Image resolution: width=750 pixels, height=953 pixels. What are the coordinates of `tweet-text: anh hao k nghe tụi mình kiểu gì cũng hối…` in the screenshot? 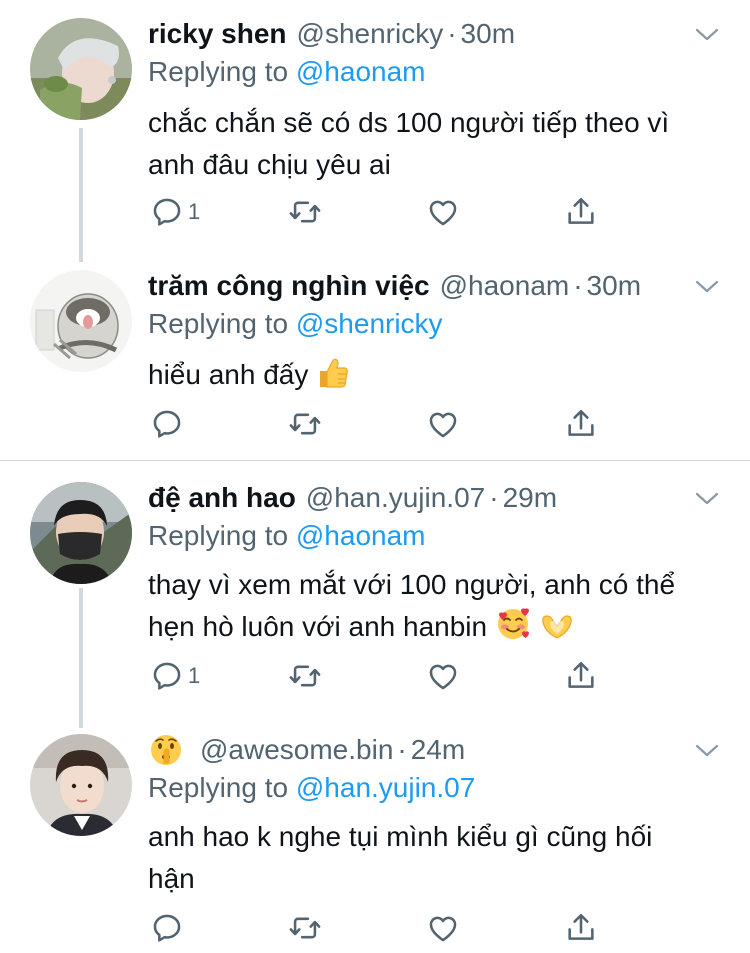 It's located at (438, 858).